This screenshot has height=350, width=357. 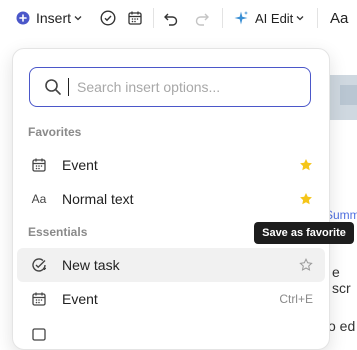 I want to click on redo-button, so click(x=202, y=18).